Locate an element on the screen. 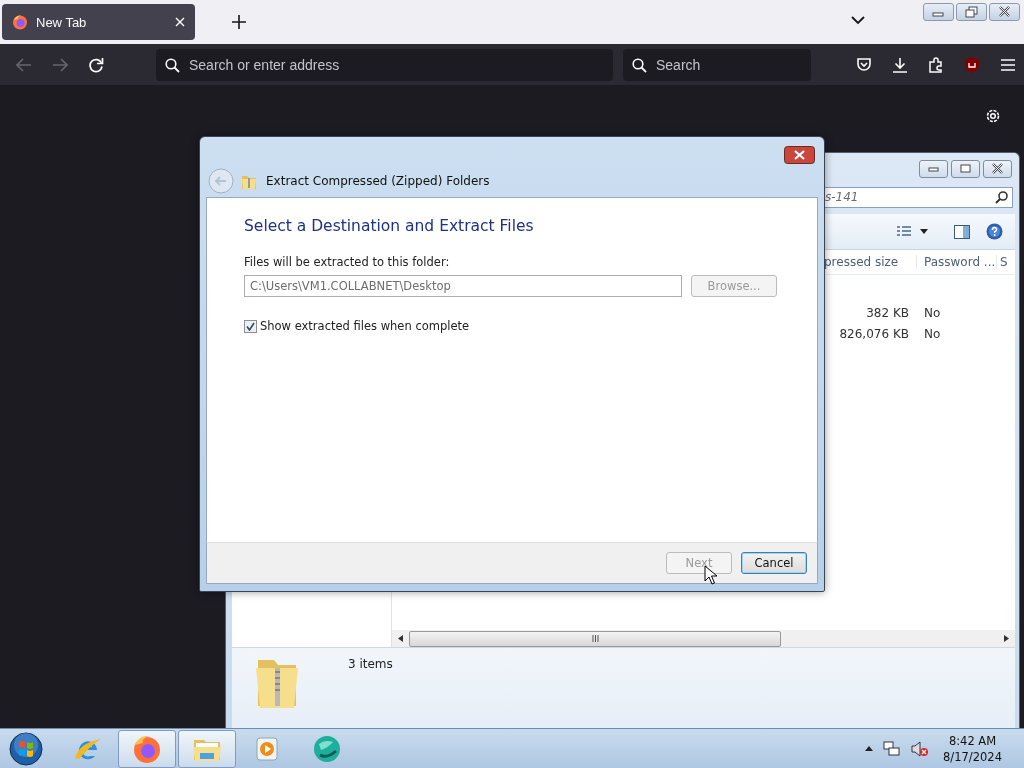 The image size is (1024, 768). browser-tab: New Tab is located at coordinates (98, 22).